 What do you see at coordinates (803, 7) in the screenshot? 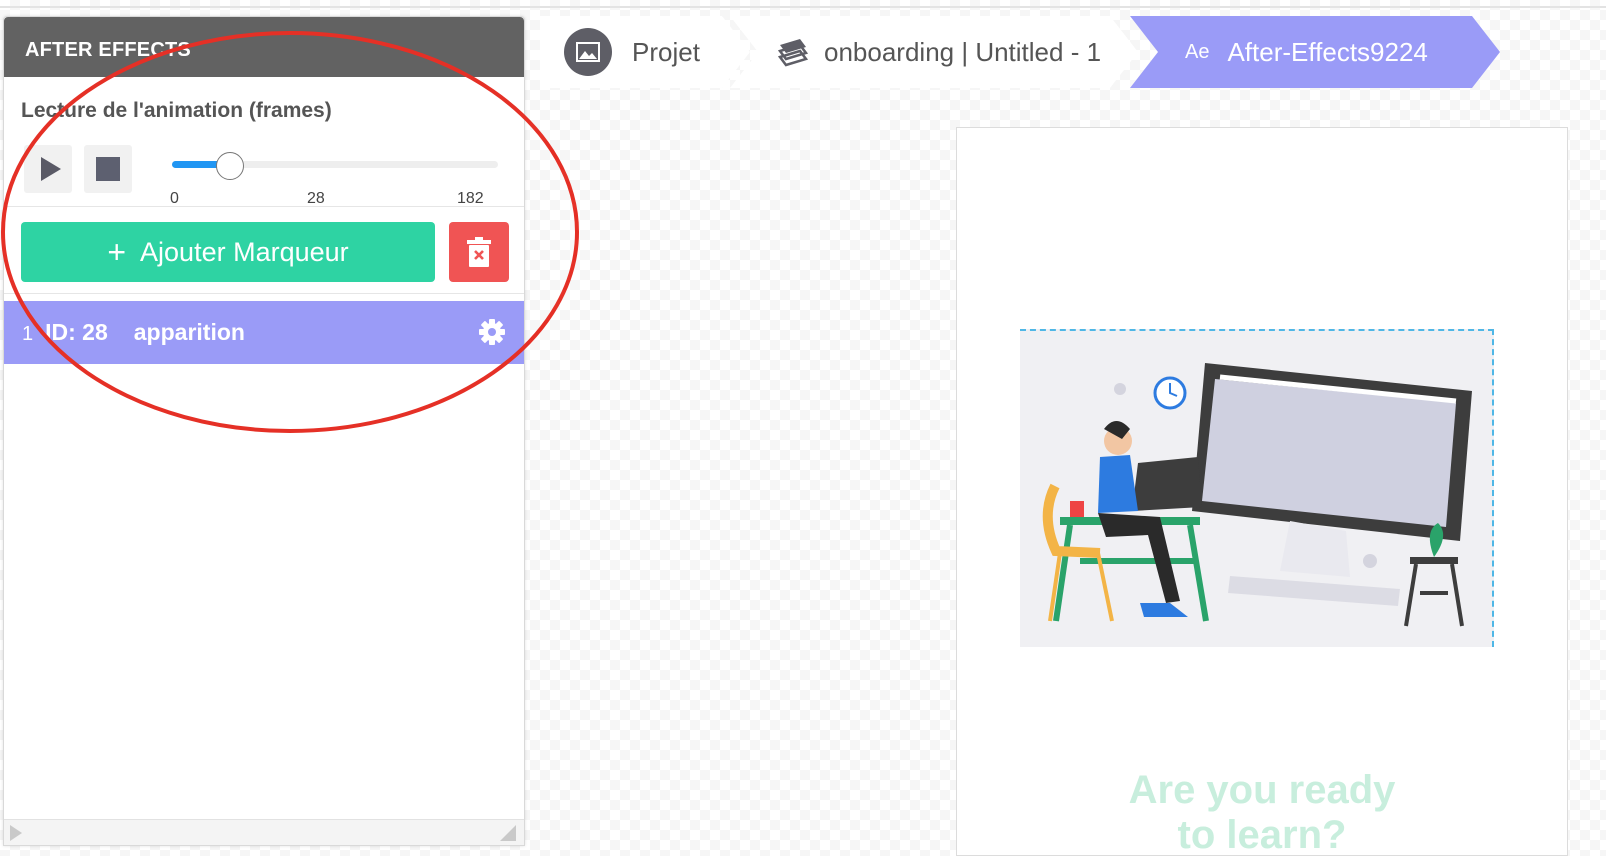
I see `top-border` at bounding box center [803, 7].